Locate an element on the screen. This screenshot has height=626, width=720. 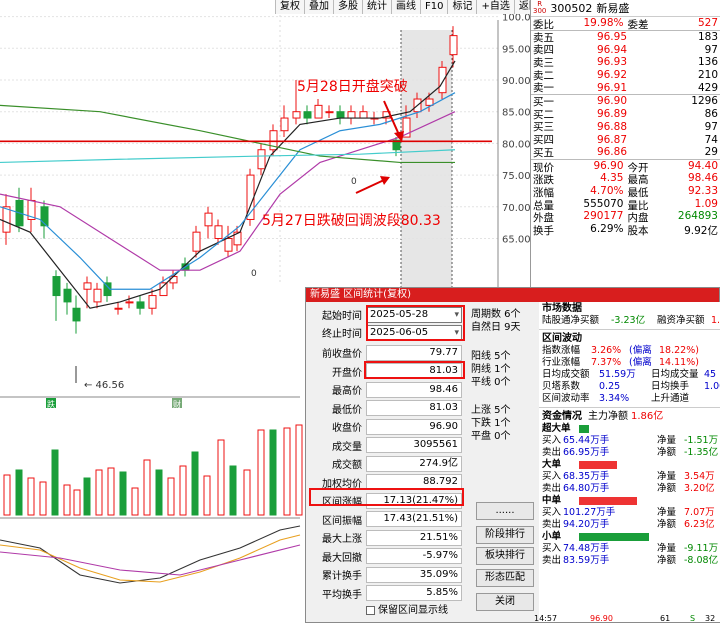
ask-row: 卖四 96.94 97 is located at coordinates (625, 50).